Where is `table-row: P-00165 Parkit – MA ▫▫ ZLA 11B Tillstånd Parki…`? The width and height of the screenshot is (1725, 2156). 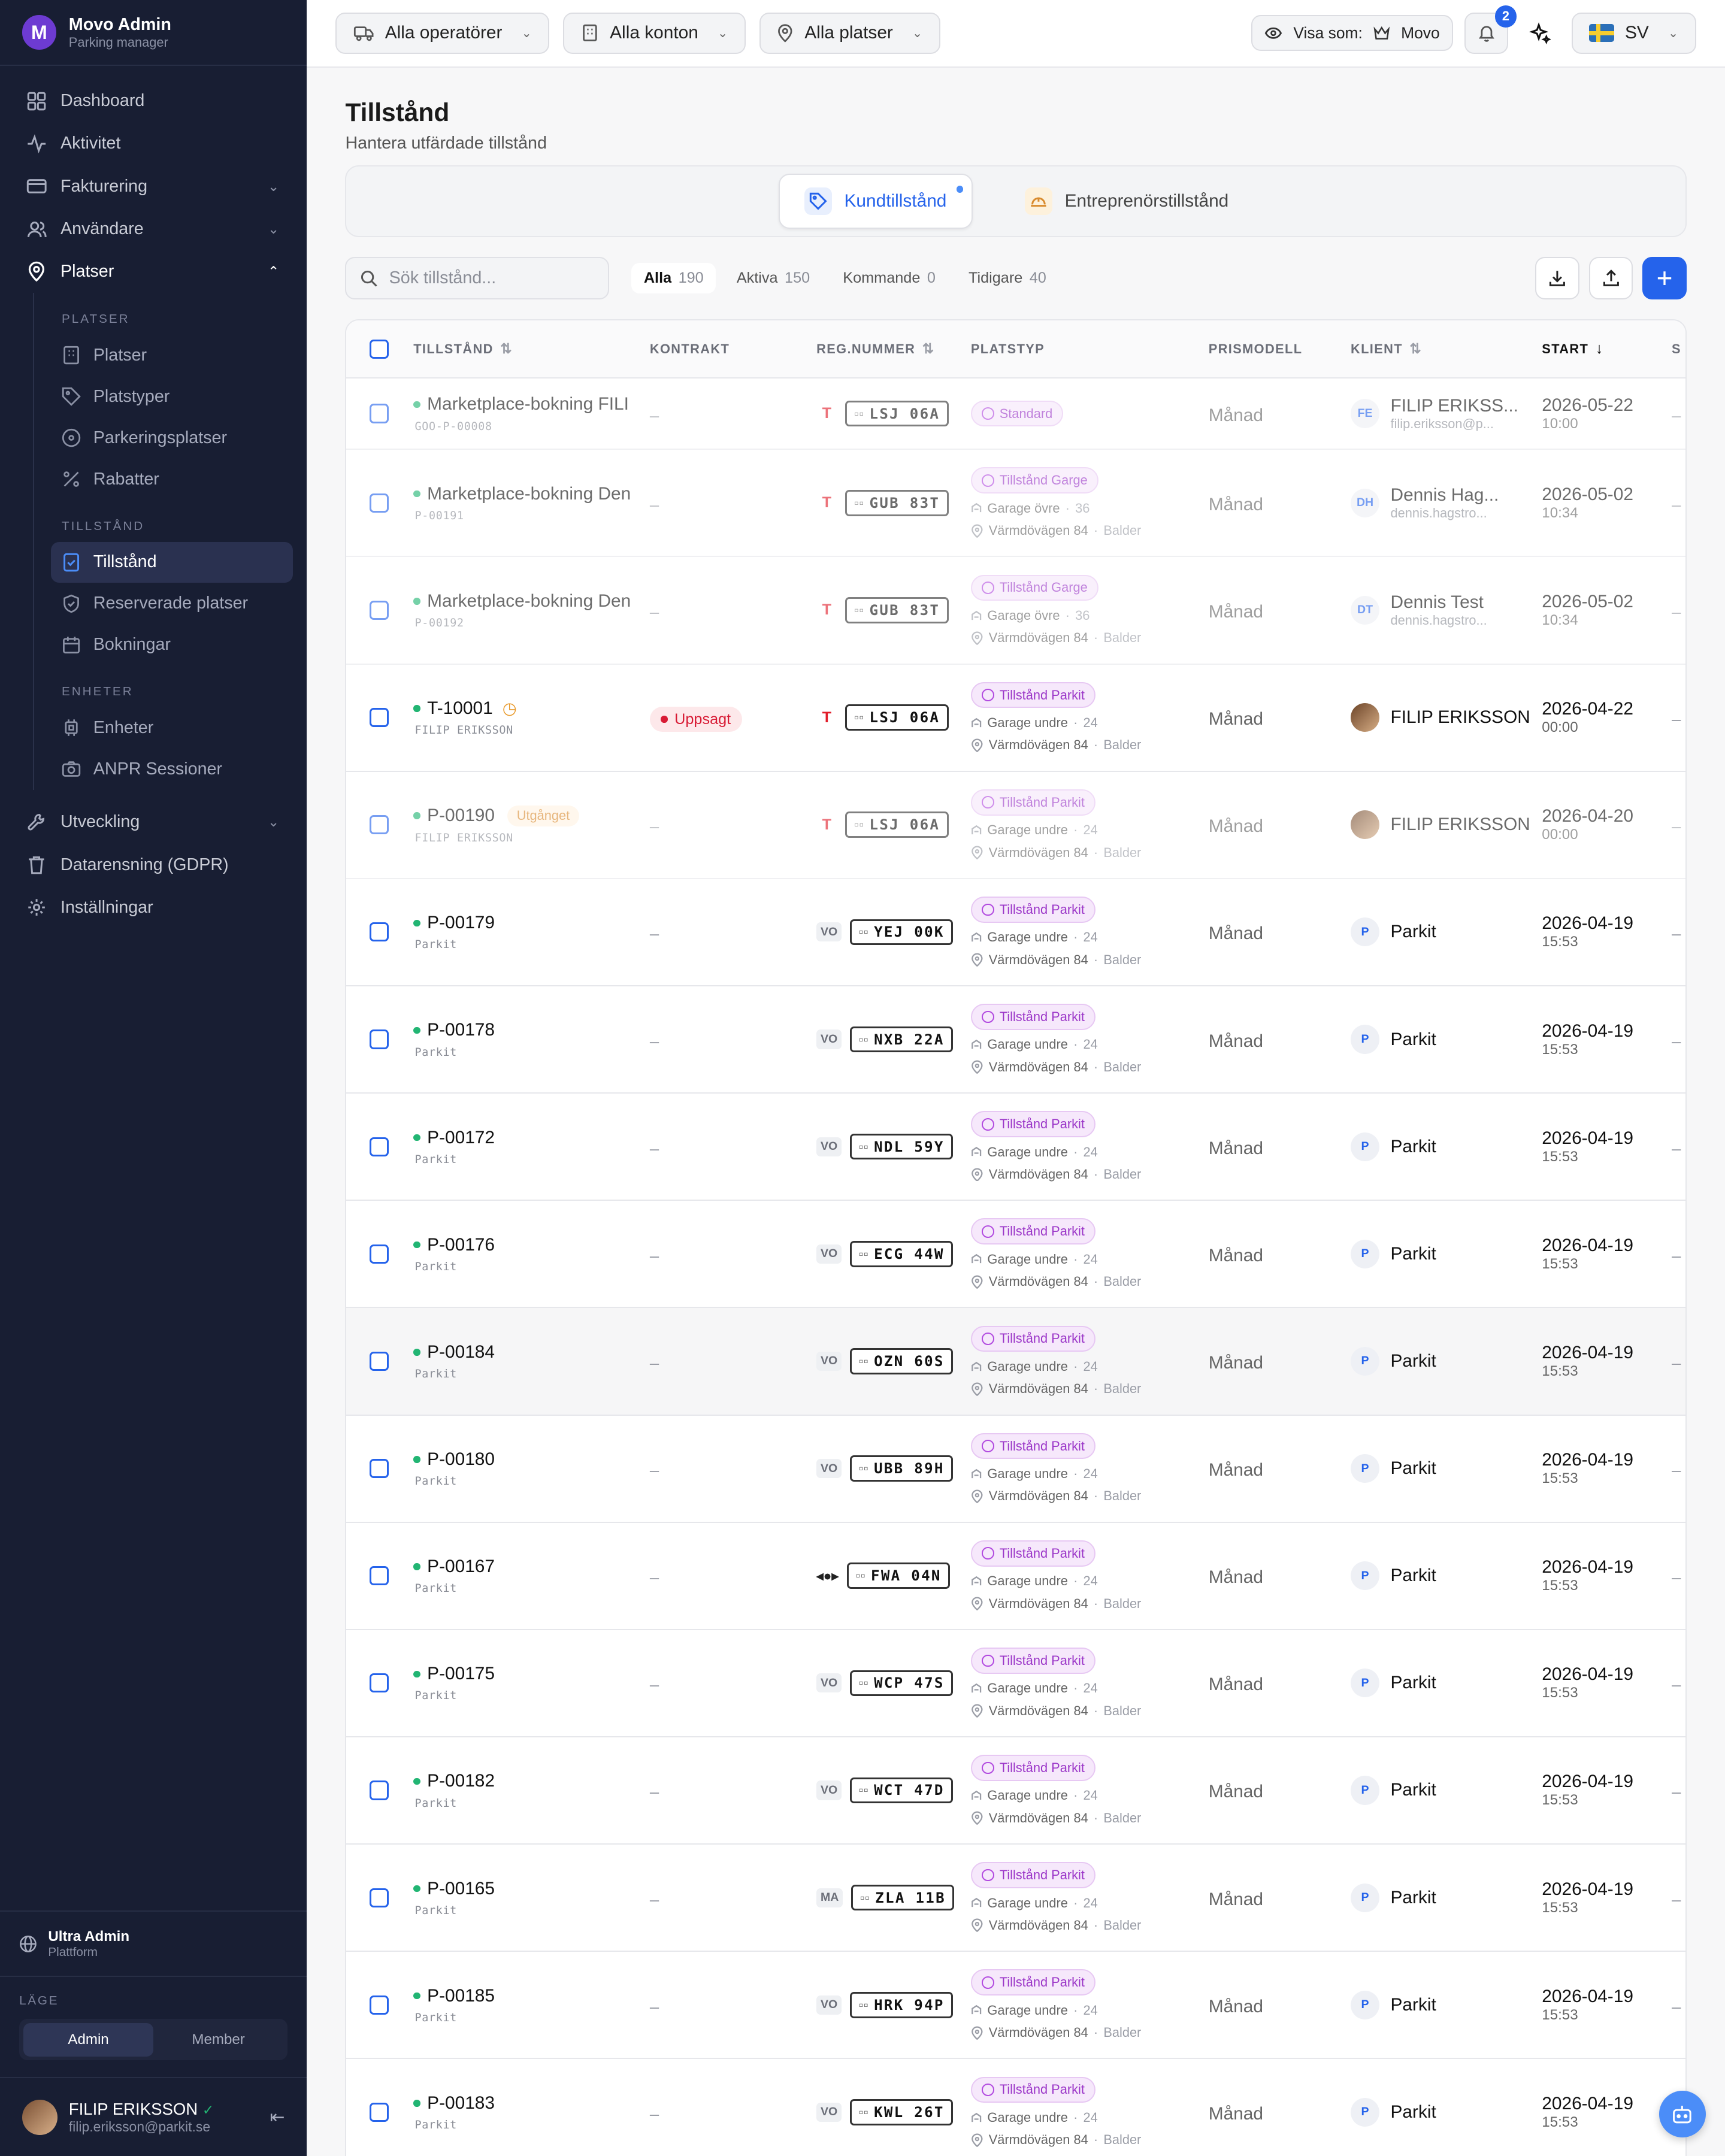 table-row: P-00165 Parkit – MA ▫▫ ZLA 11B Tillstånd Parki… is located at coordinates (1015, 1899).